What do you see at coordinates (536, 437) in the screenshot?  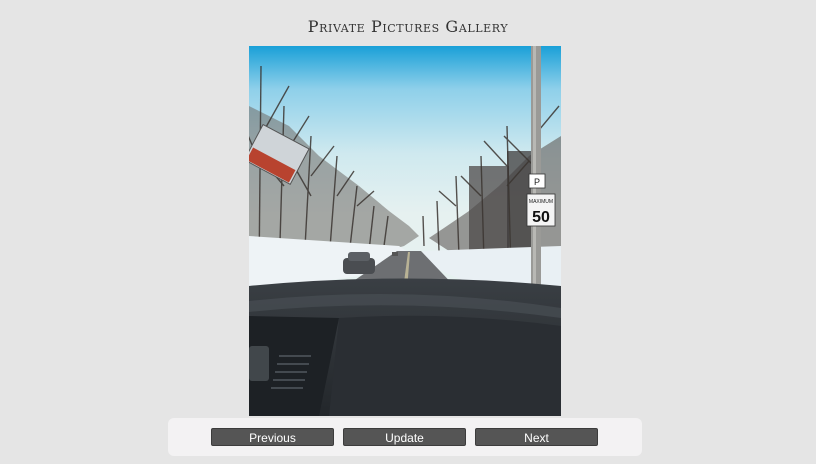 I see `next-button: Next` at bounding box center [536, 437].